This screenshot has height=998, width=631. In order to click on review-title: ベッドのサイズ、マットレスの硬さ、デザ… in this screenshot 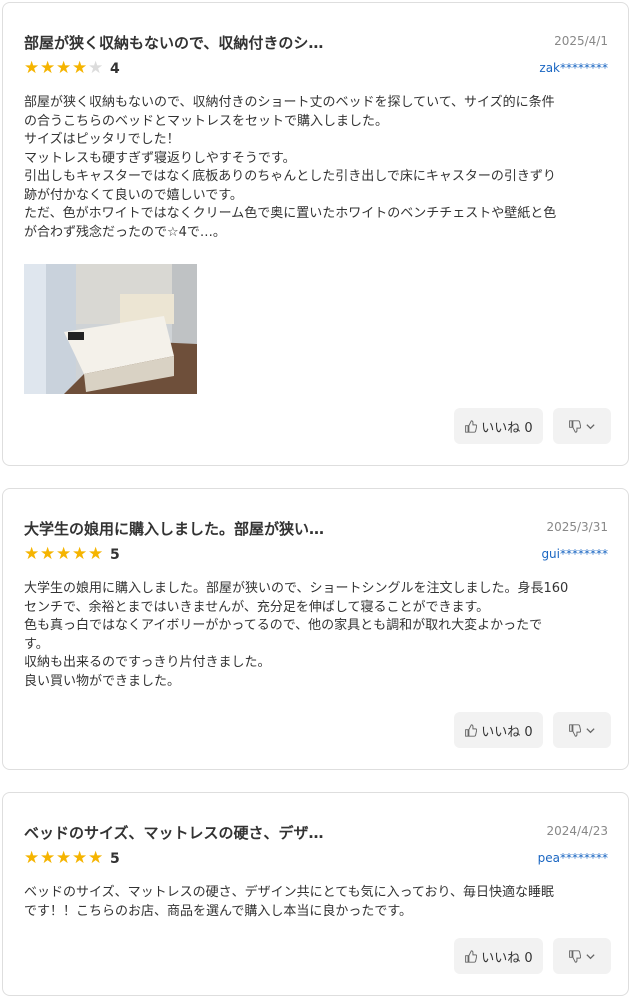, I will do `click(174, 832)`.